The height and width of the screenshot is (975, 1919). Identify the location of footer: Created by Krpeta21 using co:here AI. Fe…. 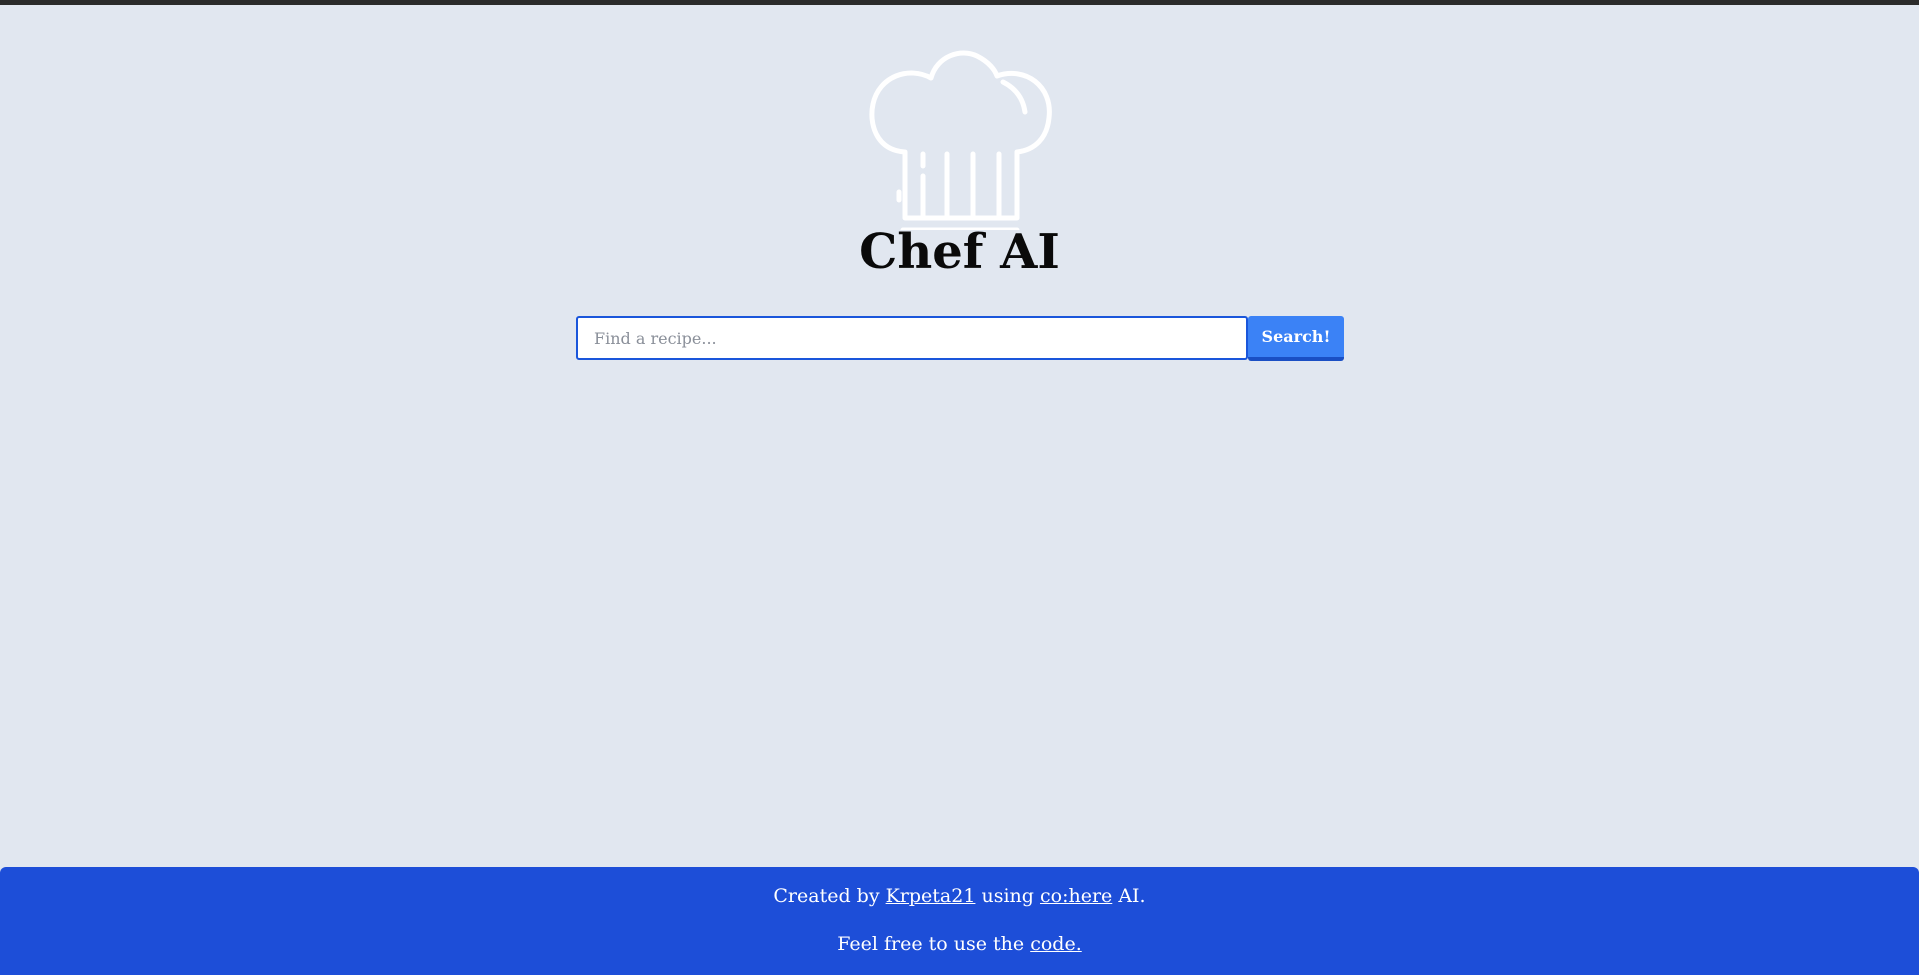
(959, 921).